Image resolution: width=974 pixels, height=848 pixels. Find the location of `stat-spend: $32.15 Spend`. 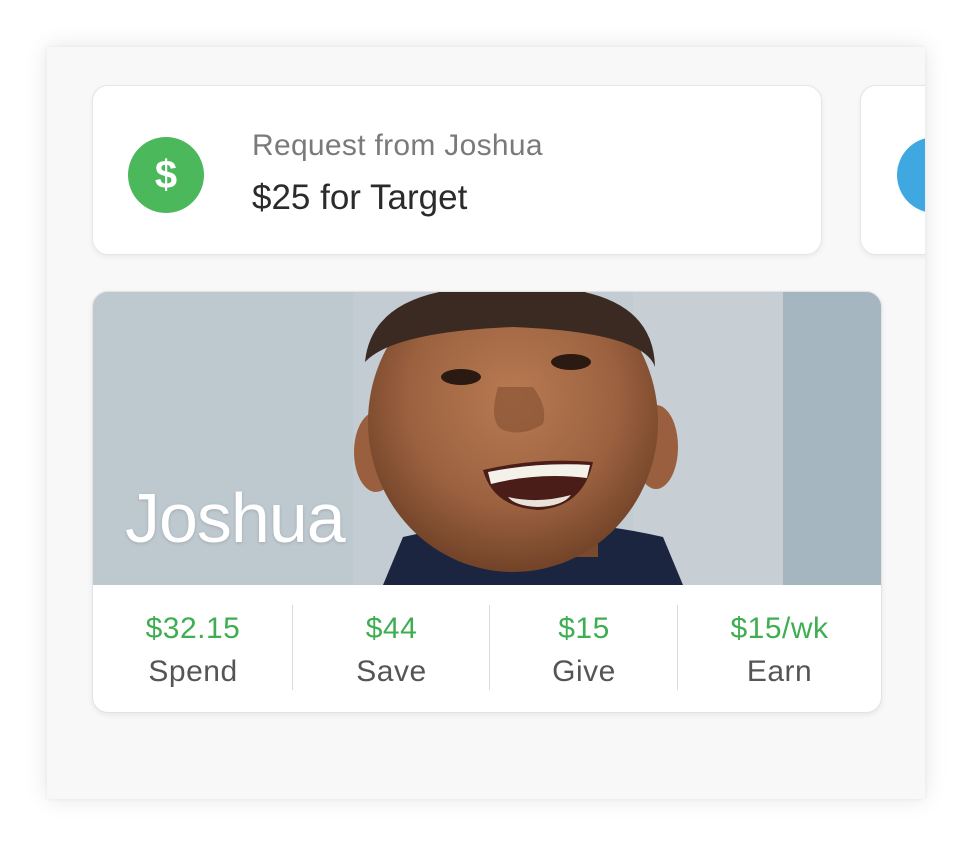

stat-spend: $32.15 Spend is located at coordinates (193, 648).